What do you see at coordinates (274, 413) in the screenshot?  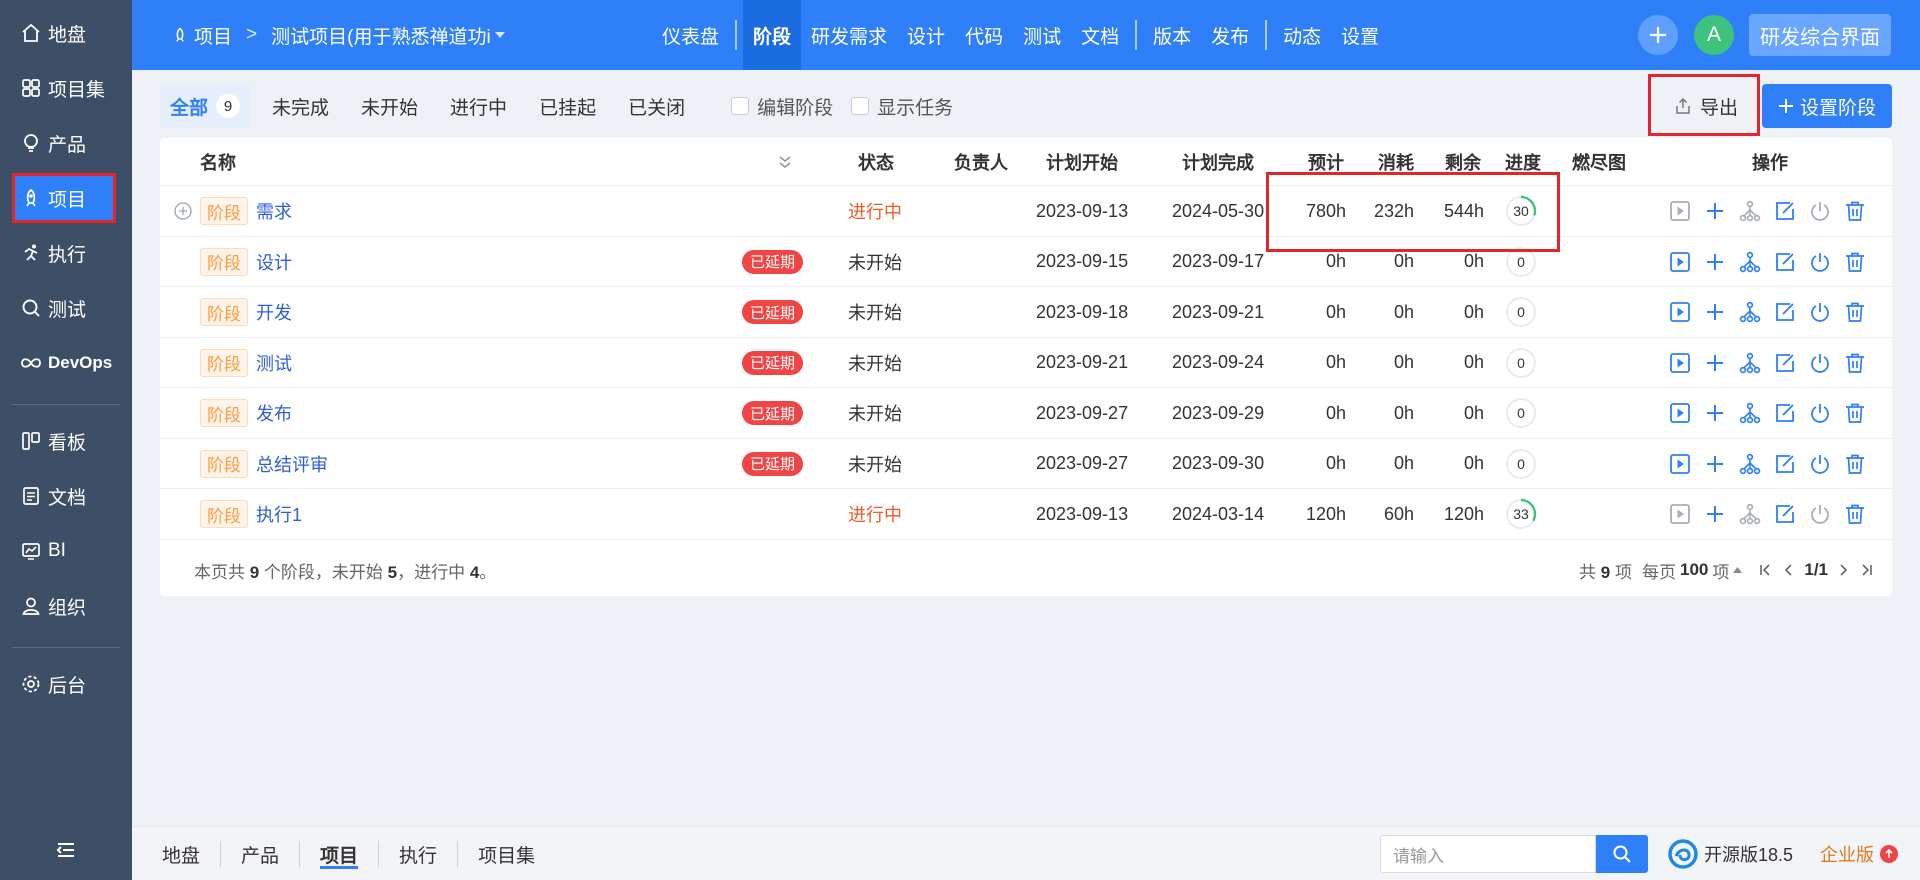 I see `stage-name-link: 发布` at bounding box center [274, 413].